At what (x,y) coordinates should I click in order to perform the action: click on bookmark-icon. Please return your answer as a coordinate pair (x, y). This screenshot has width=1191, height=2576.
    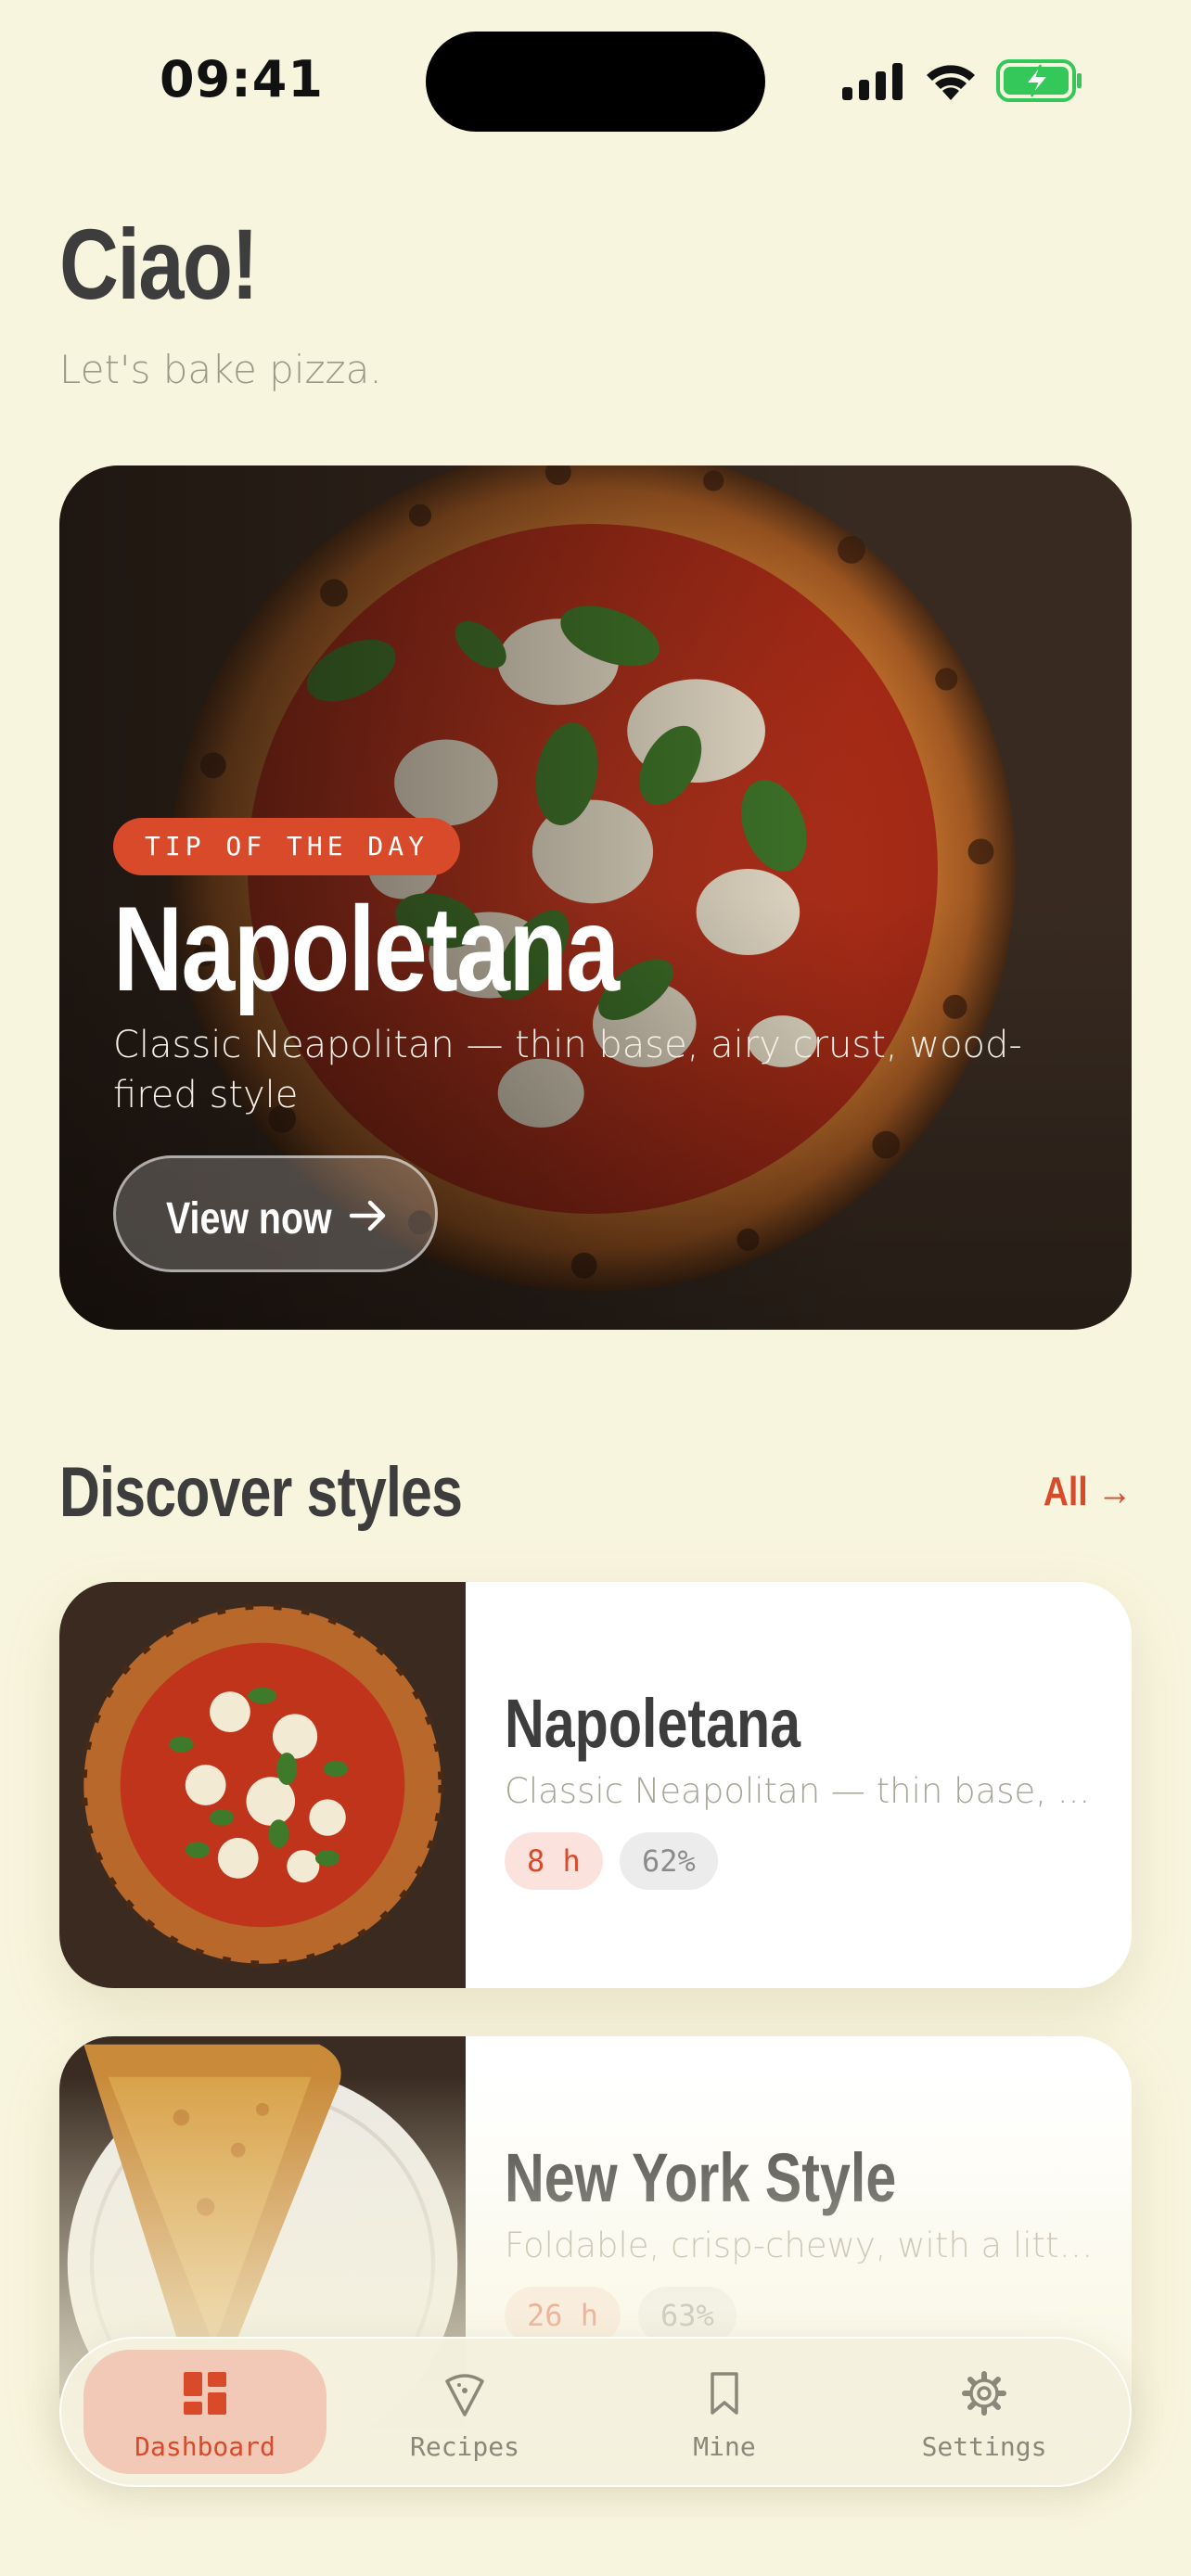
    Looking at the image, I should click on (725, 2393).